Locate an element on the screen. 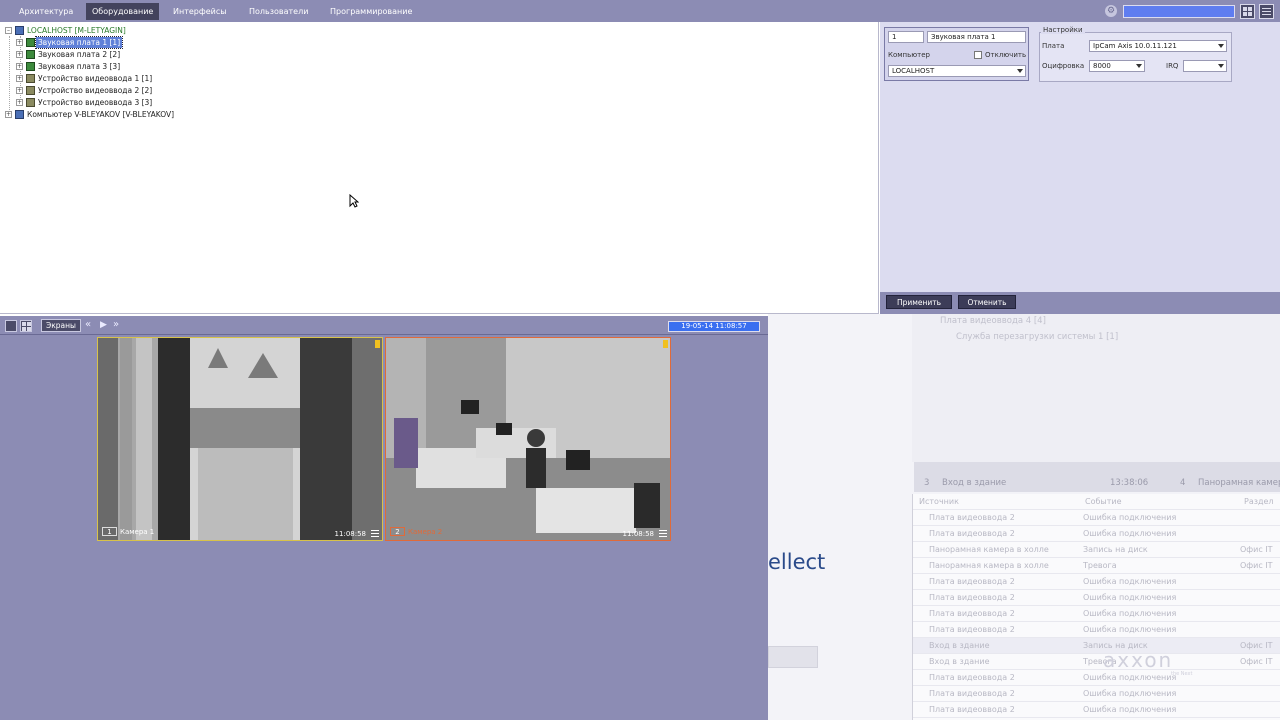 The height and width of the screenshot is (720, 1280). irq-select is located at coordinates (1205, 66).